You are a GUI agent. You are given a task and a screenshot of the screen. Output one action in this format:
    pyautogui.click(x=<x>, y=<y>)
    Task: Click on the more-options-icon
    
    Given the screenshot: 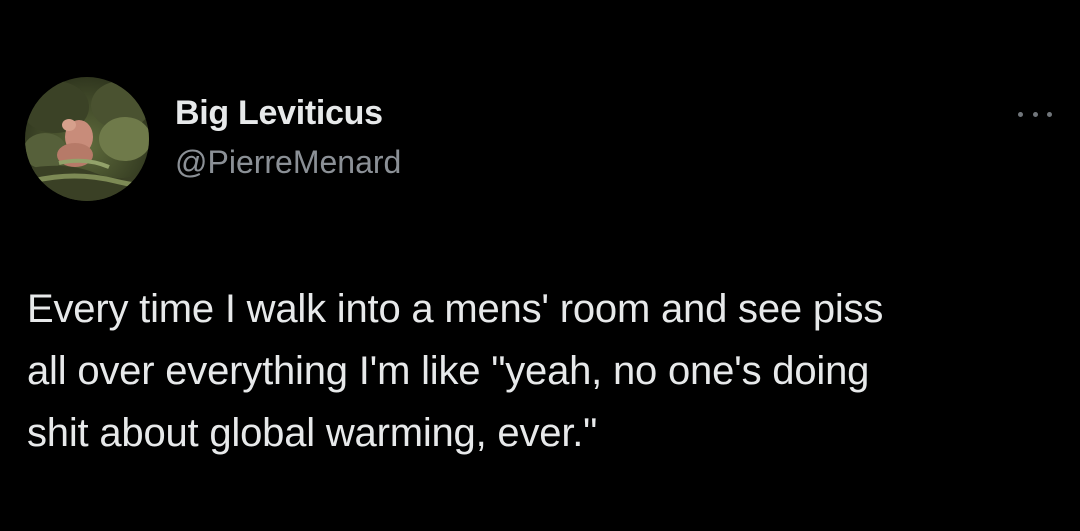 What is the action you would take?
    pyautogui.click(x=1035, y=114)
    